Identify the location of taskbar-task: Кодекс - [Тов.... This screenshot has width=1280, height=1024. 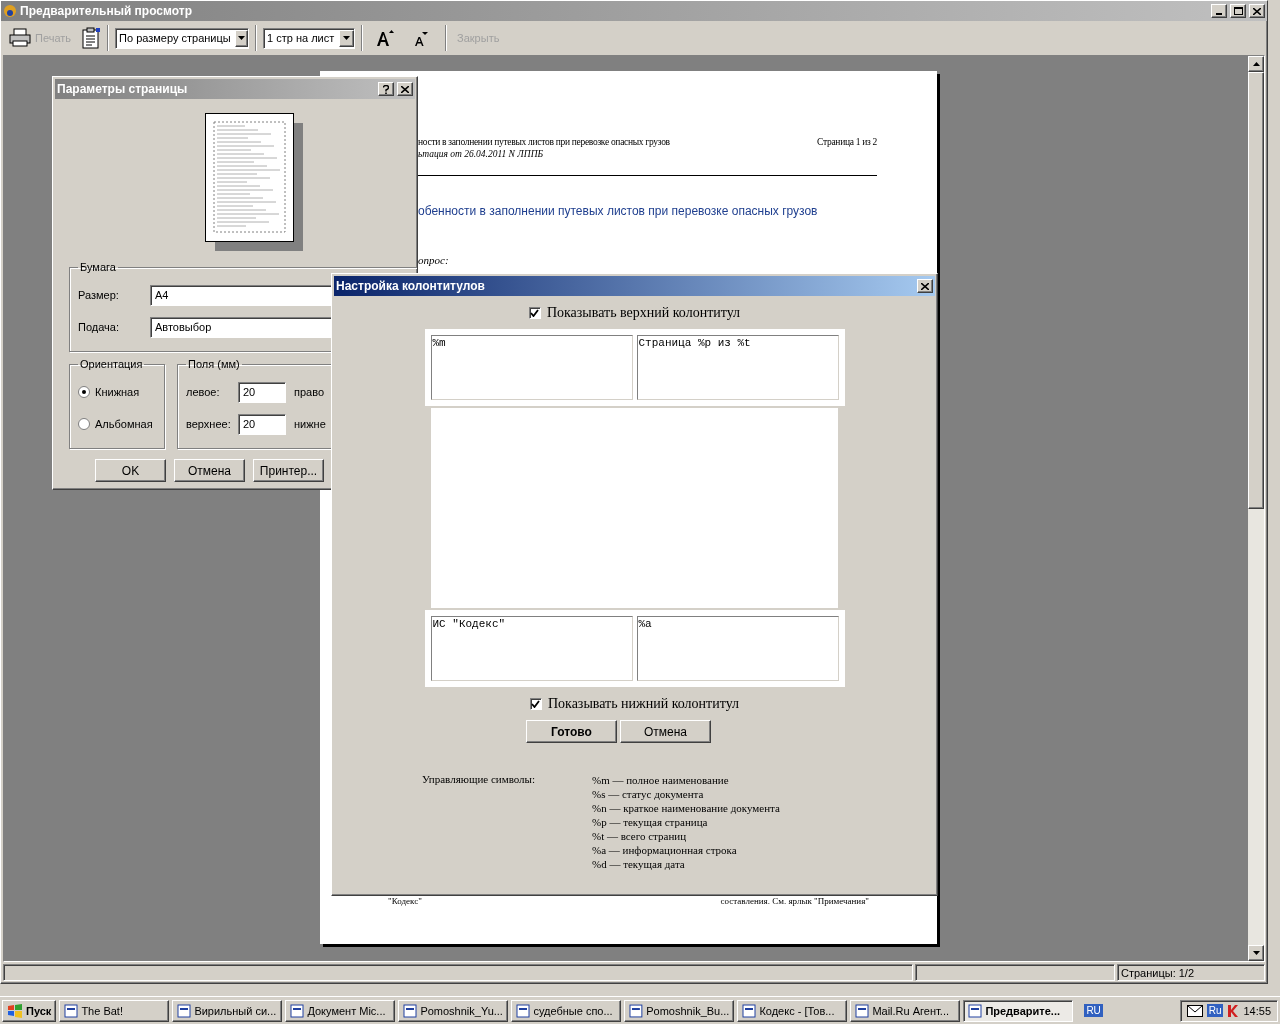
(792, 1010).